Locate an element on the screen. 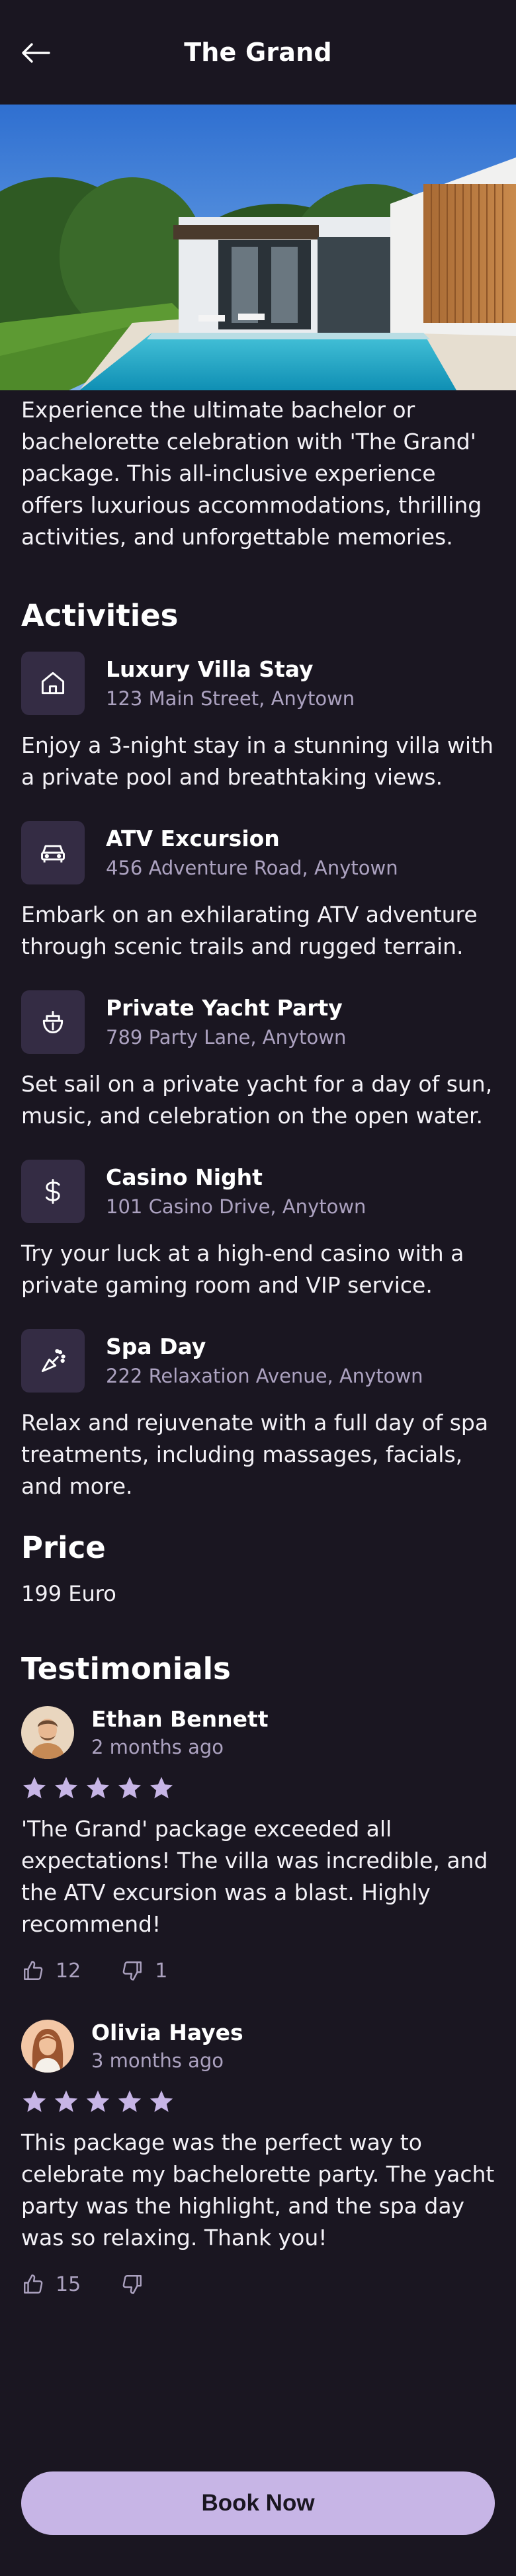  activities-heading: Activities is located at coordinates (100, 615).